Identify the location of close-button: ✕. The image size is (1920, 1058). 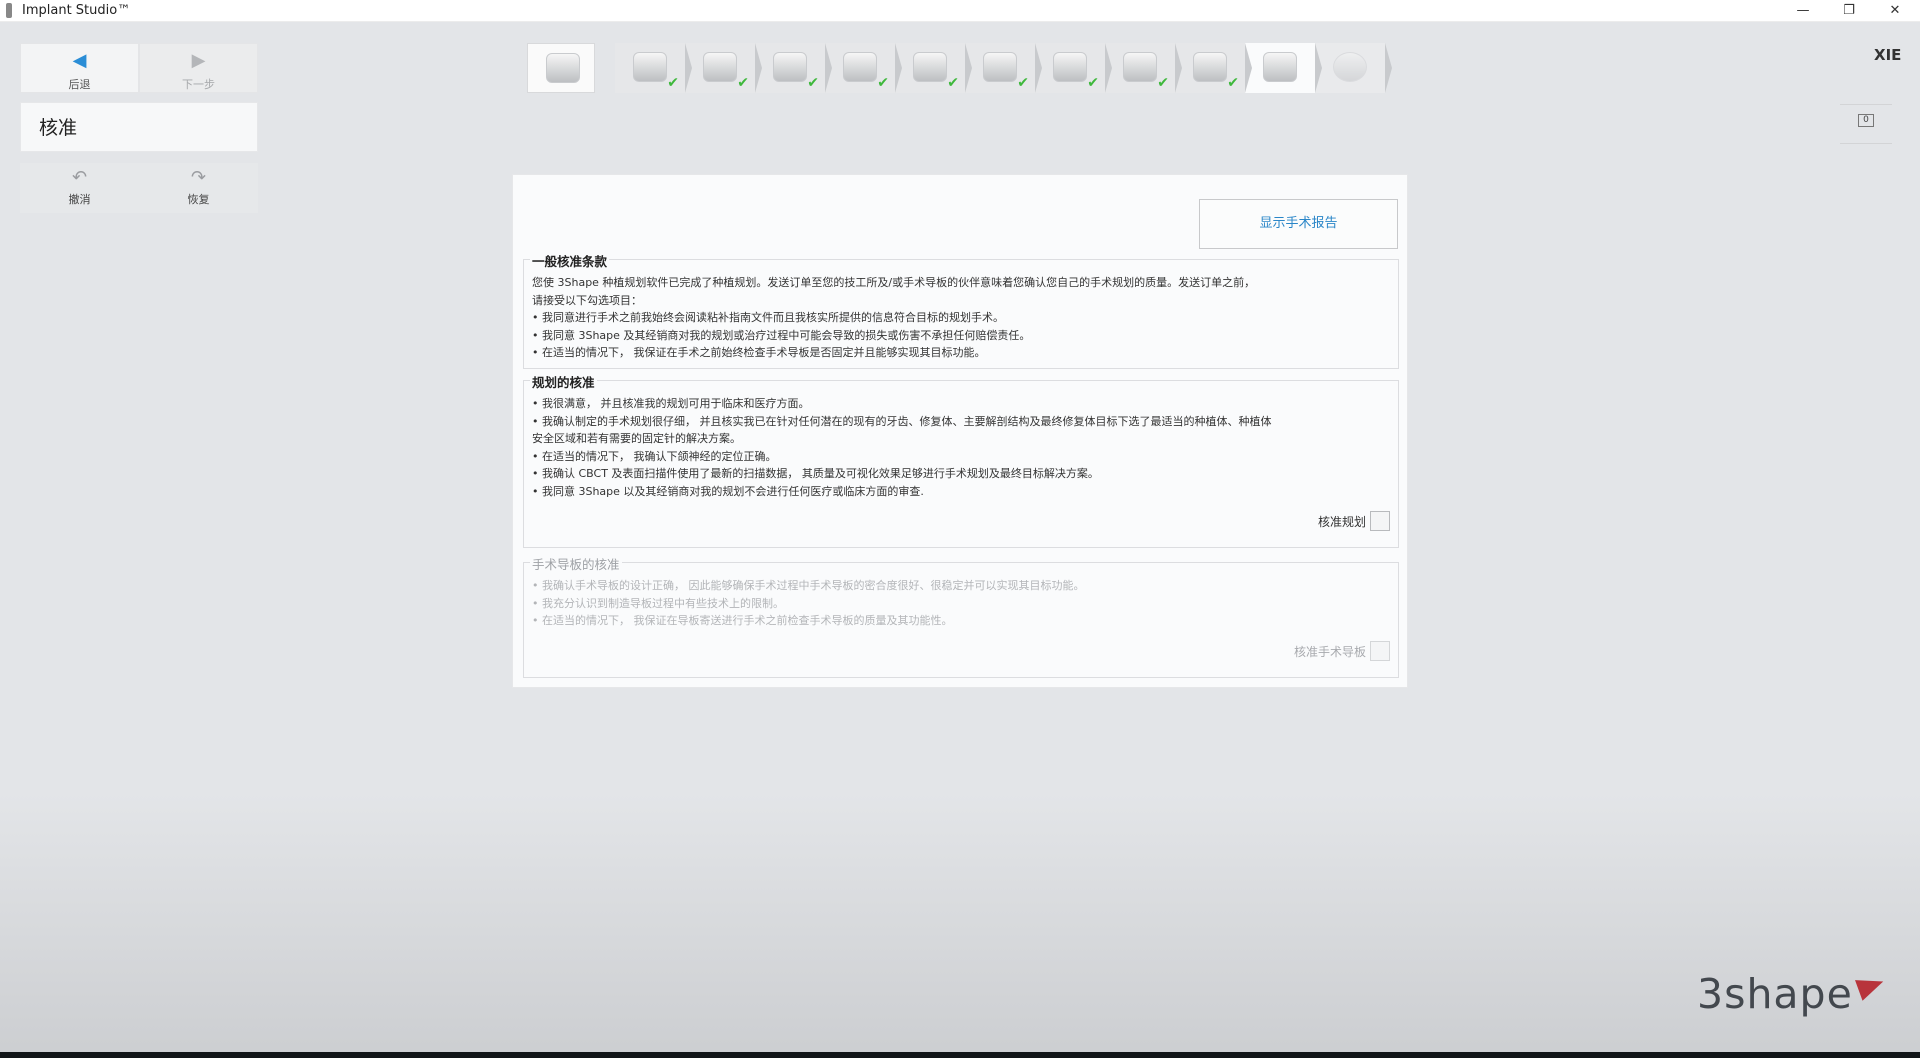
(1895, 11).